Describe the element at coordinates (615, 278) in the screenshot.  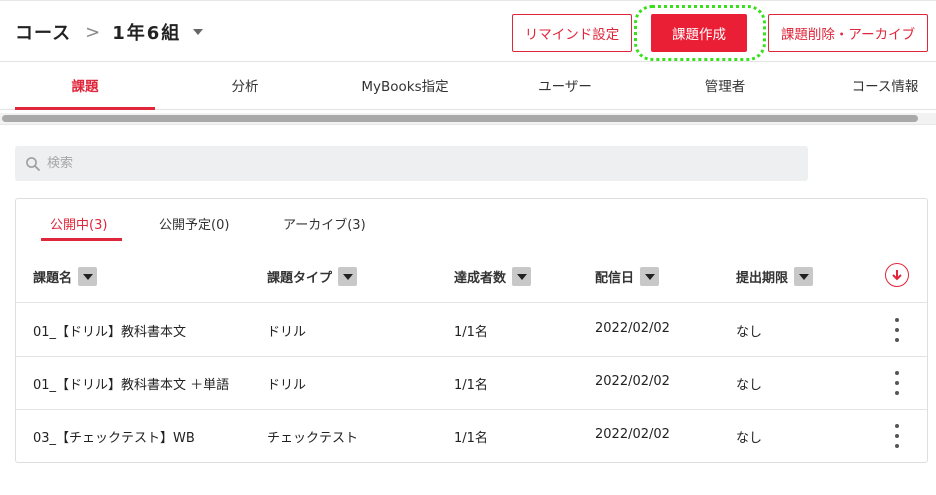
I see `column-label: 配信日` at that location.